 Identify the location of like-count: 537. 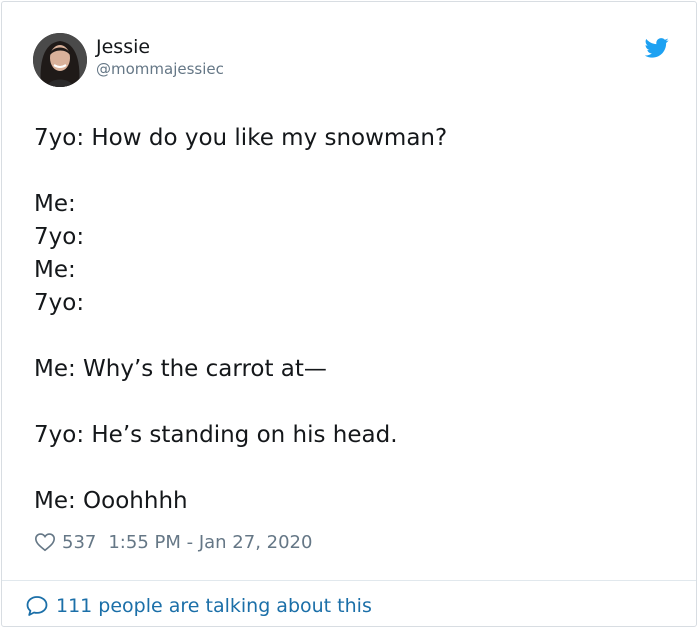
(79, 542).